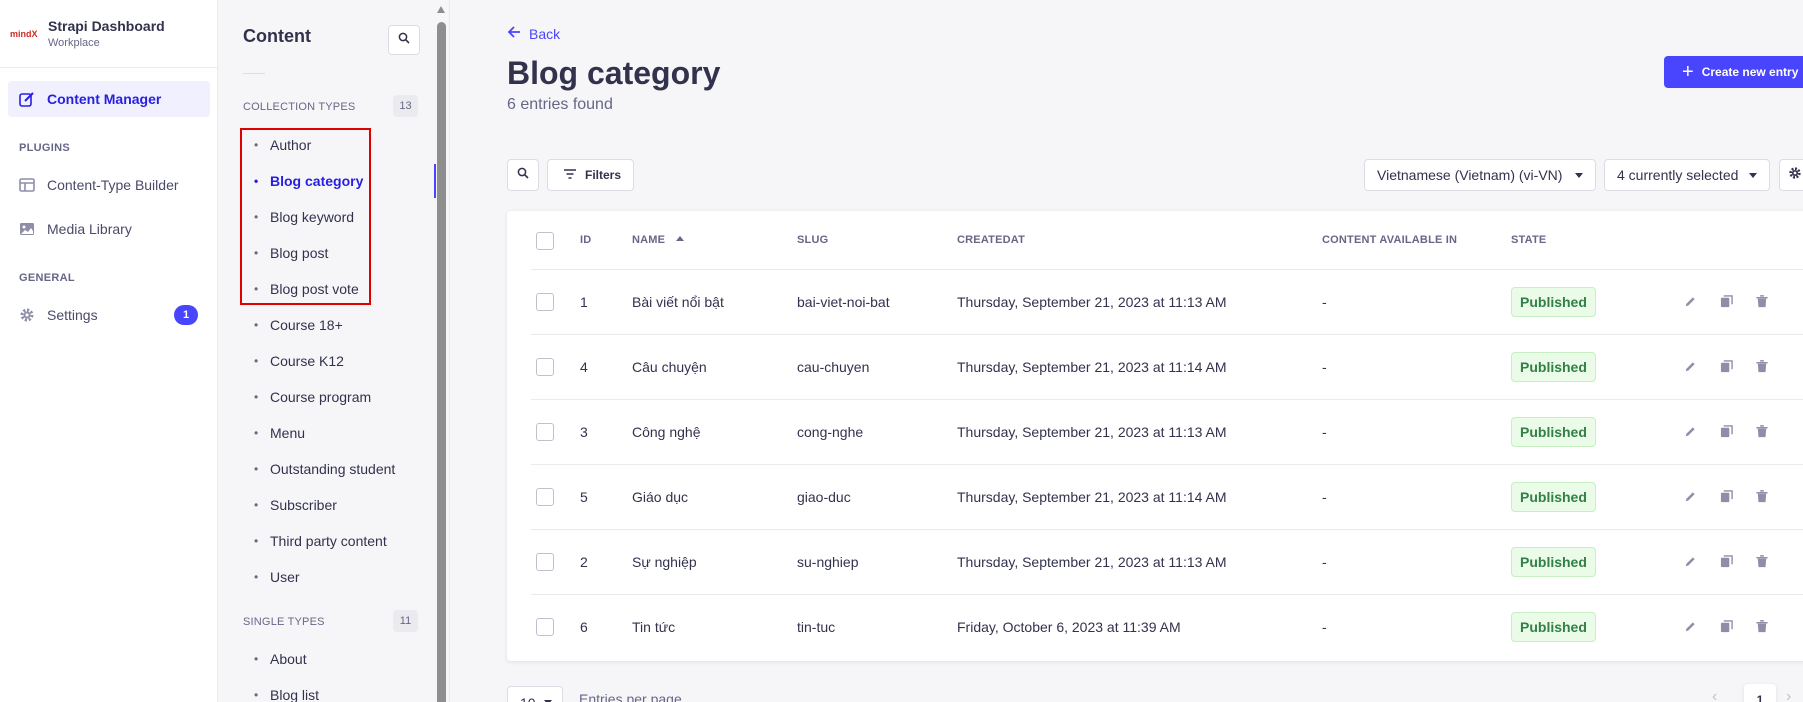  What do you see at coordinates (658, 240) in the screenshot?
I see `th-name: NAME` at bounding box center [658, 240].